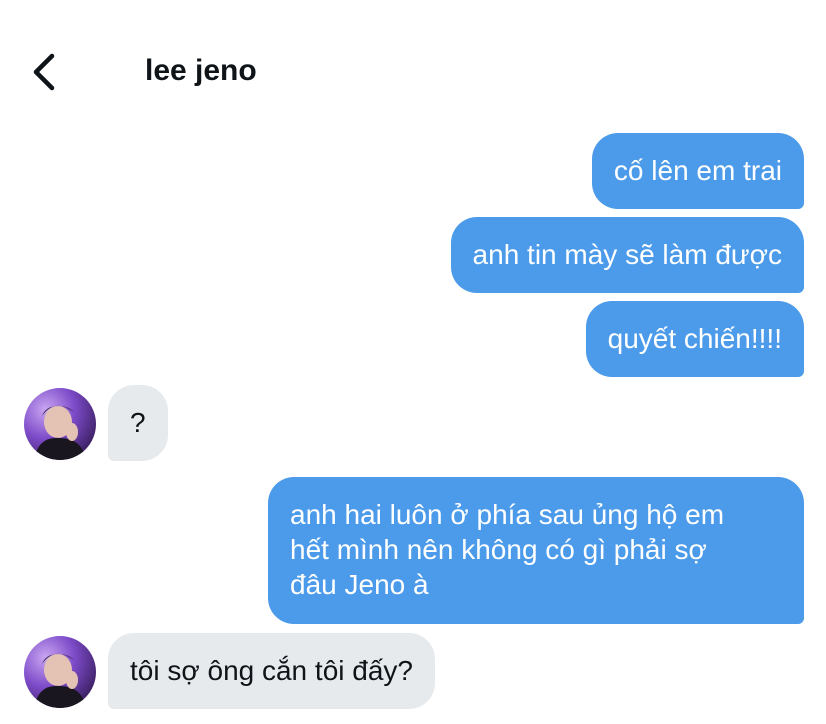 The width and height of the screenshot is (826, 724). I want to click on message-text-line: đâu Jeno à, so click(359, 584).